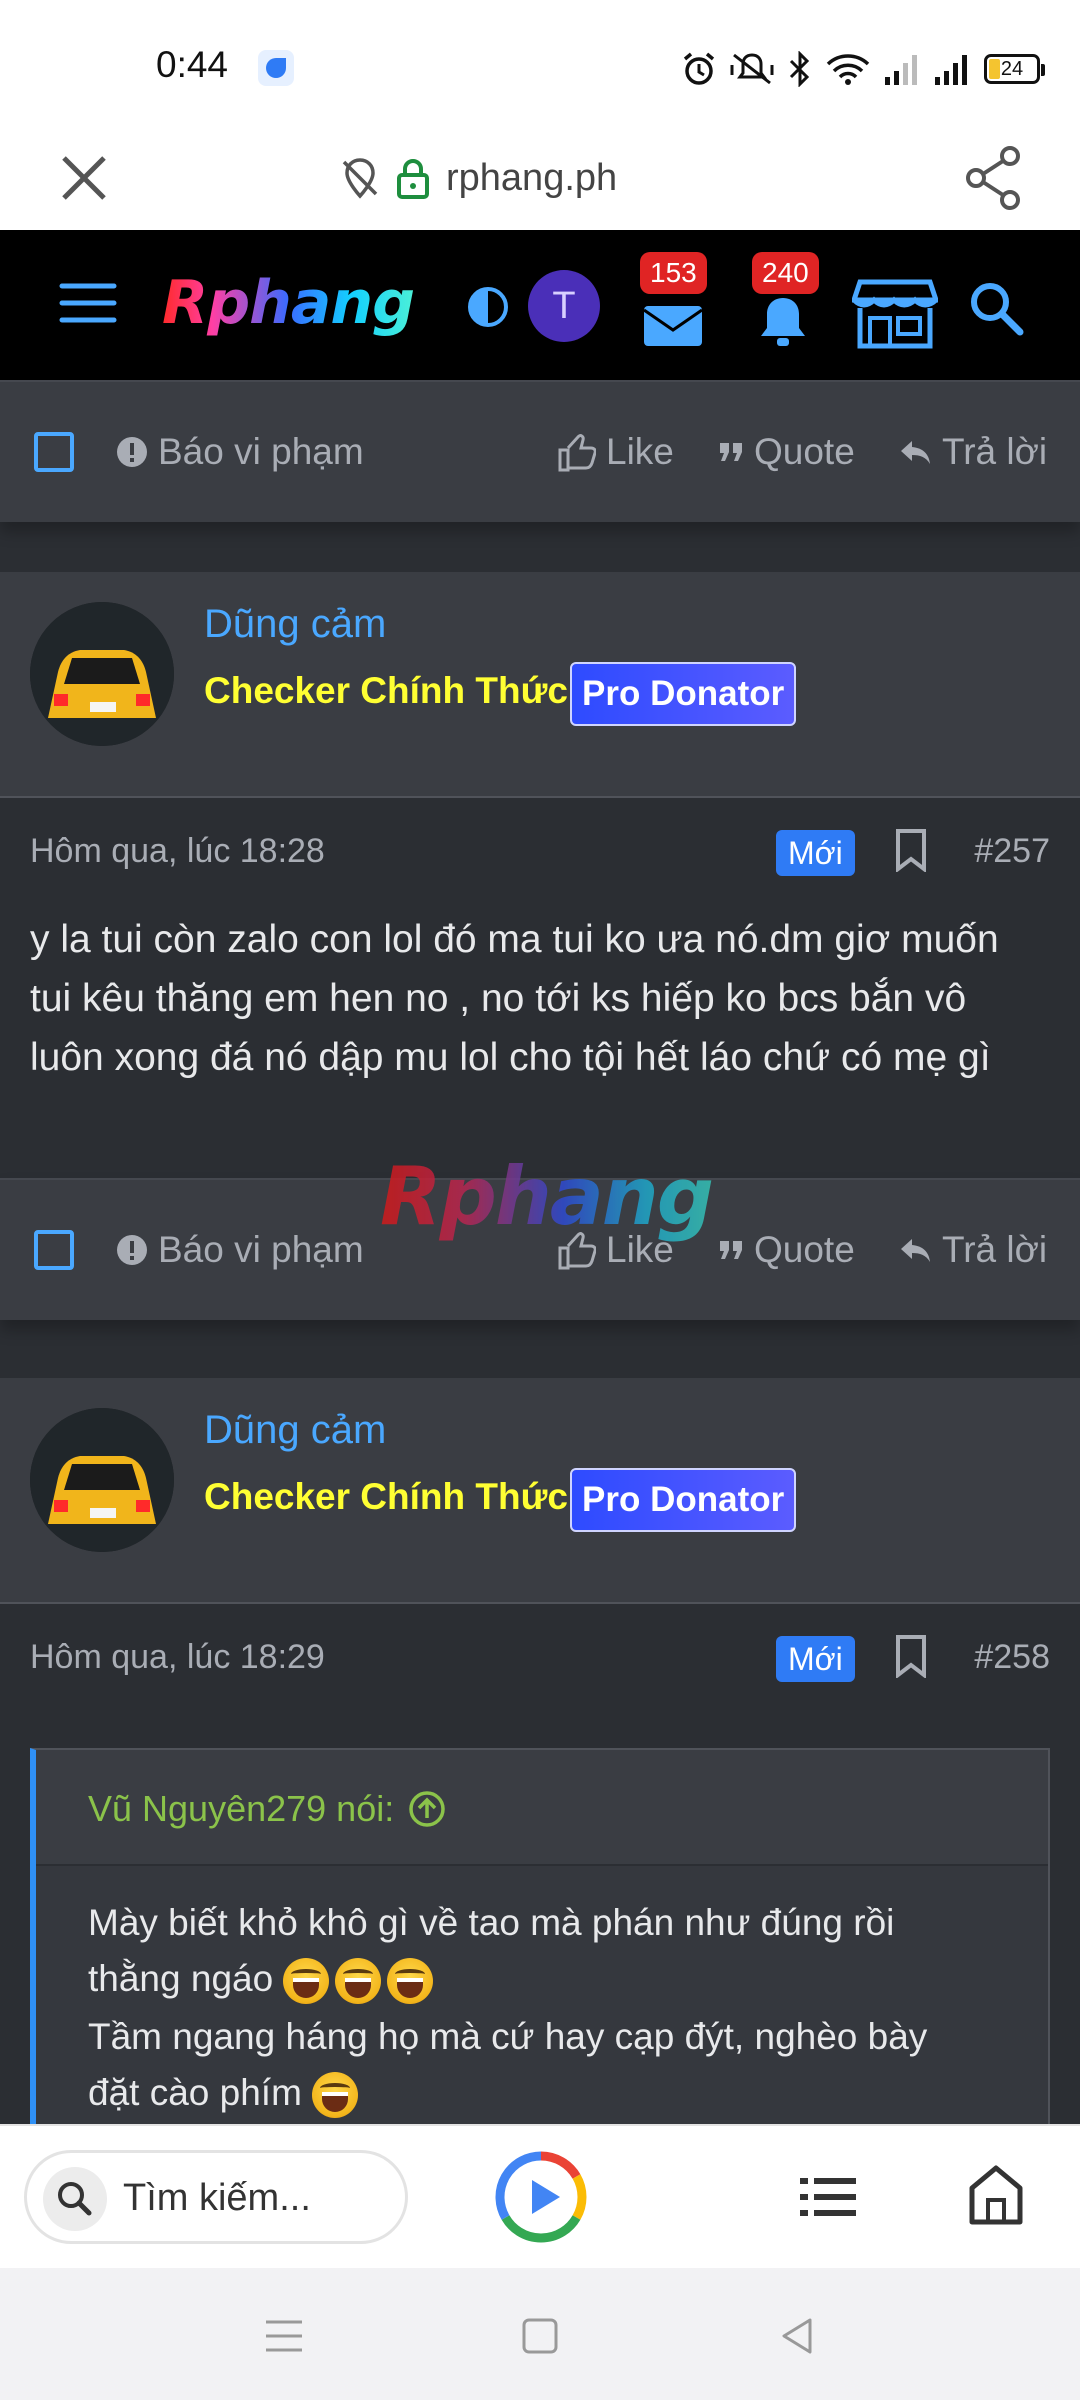 Image resolution: width=1080 pixels, height=2400 pixels. What do you see at coordinates (785, 273) in the screenshot?
I see `alerts-count-badge: 240` at bounding box center [785, 273].